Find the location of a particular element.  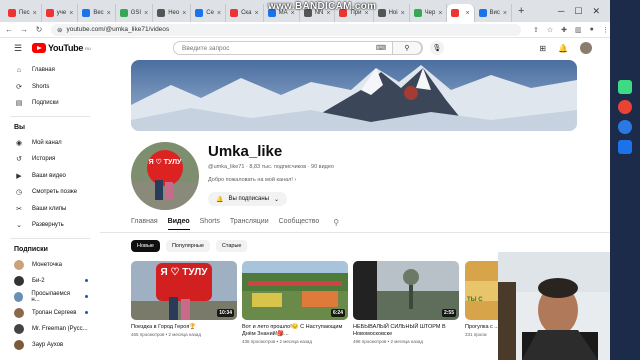

channel-tab: Видео is located at coordinates (178, 224).